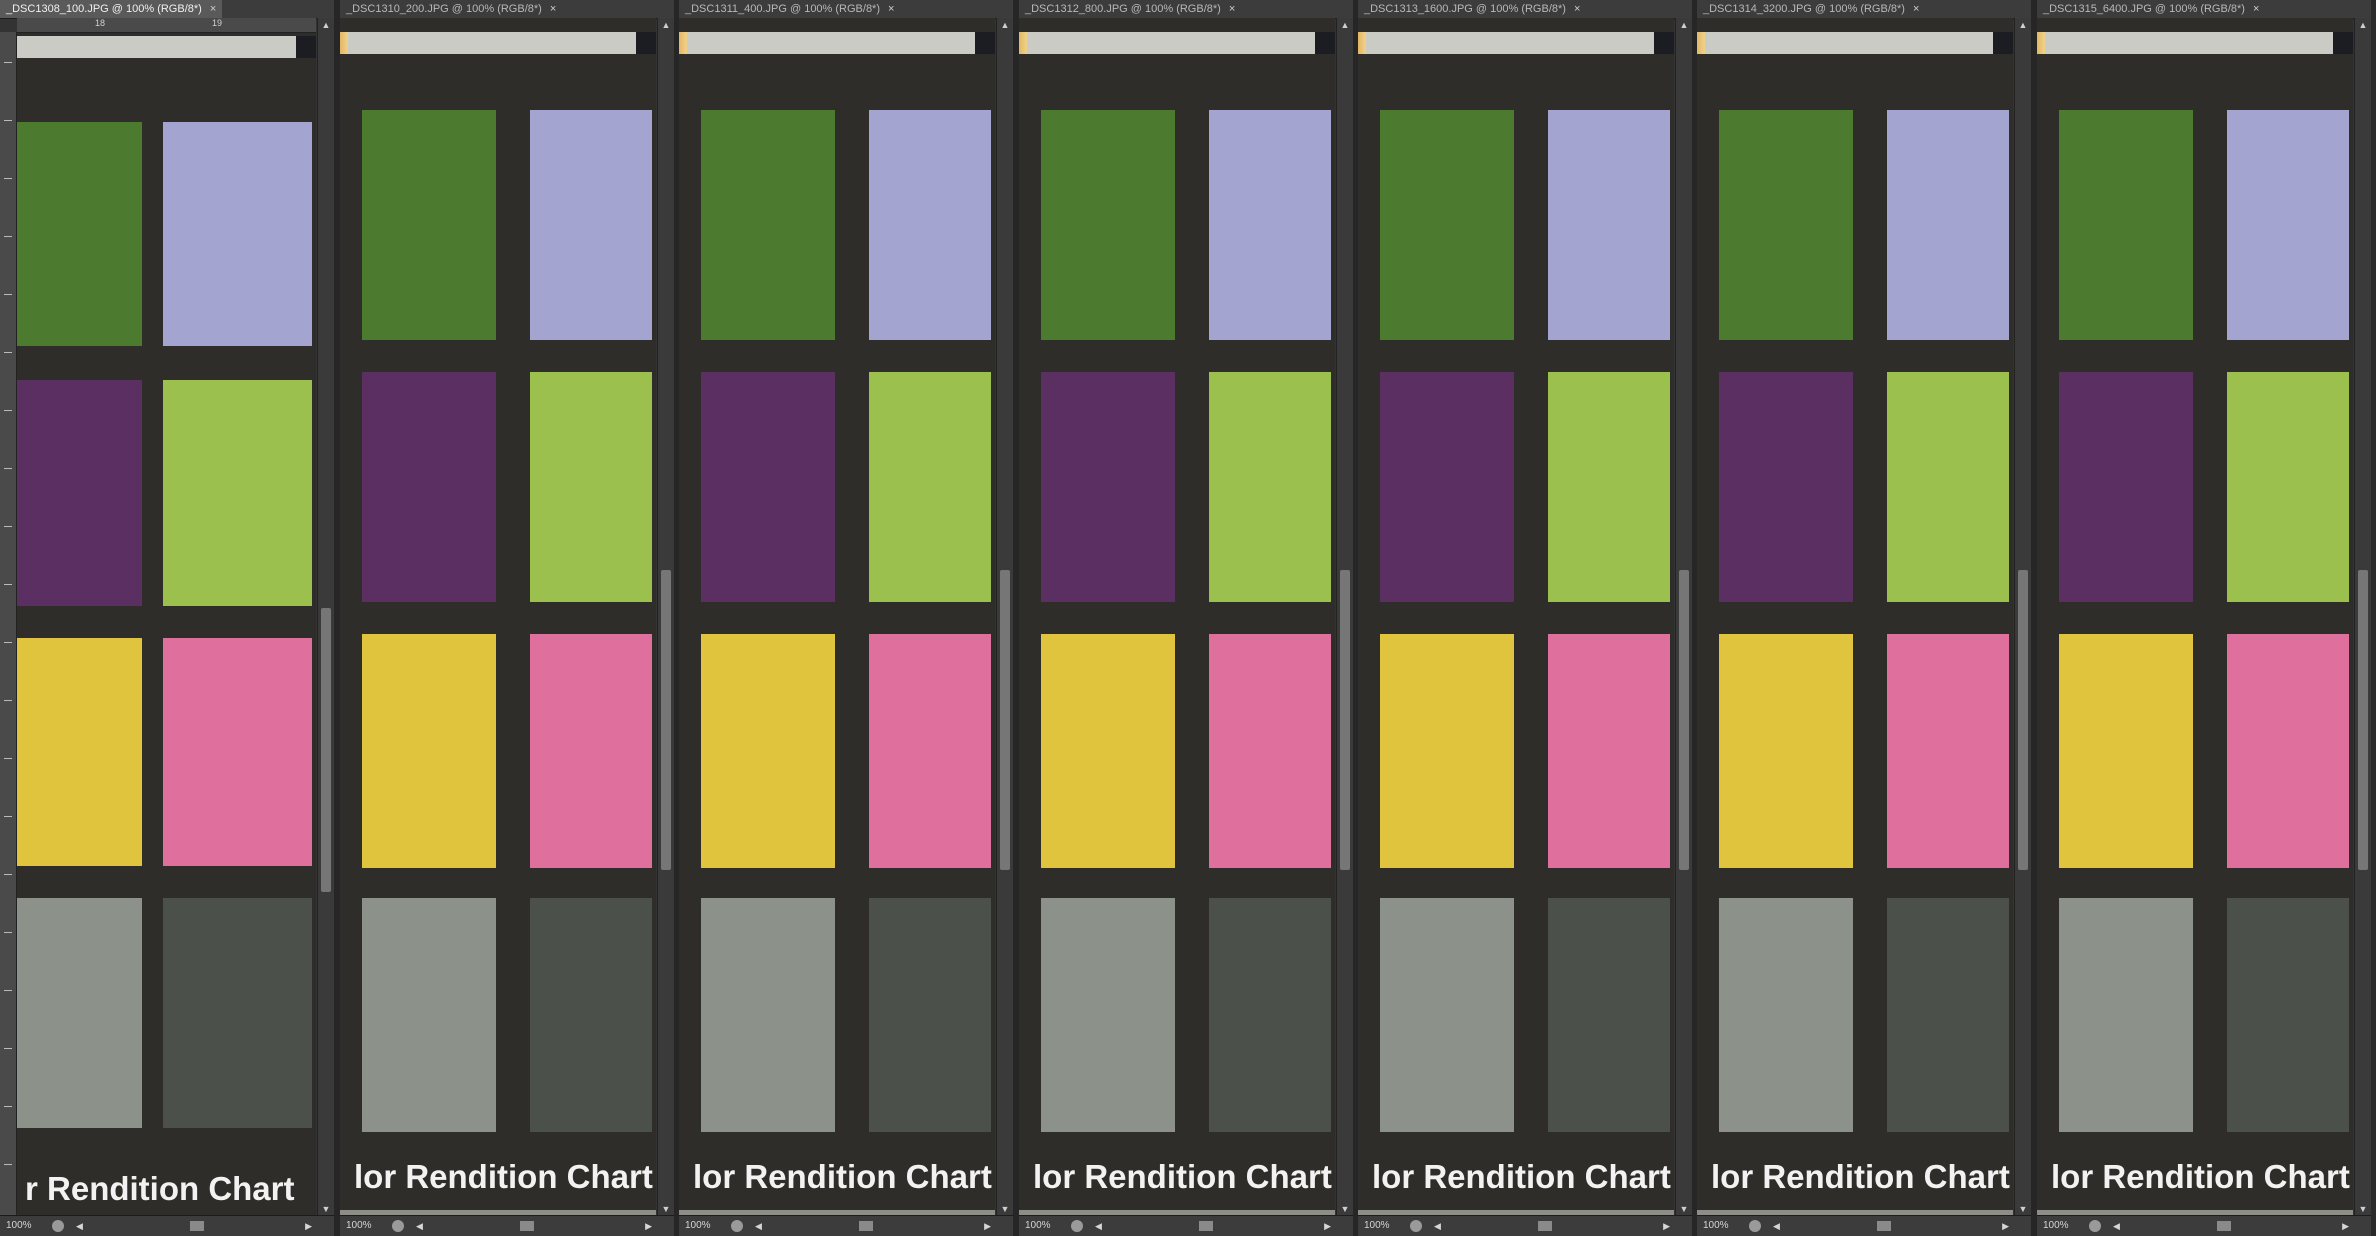 This screenshot has width=2376, height=1236. I want to click on horizontal-ruler: 18 19, so click(166, 25).